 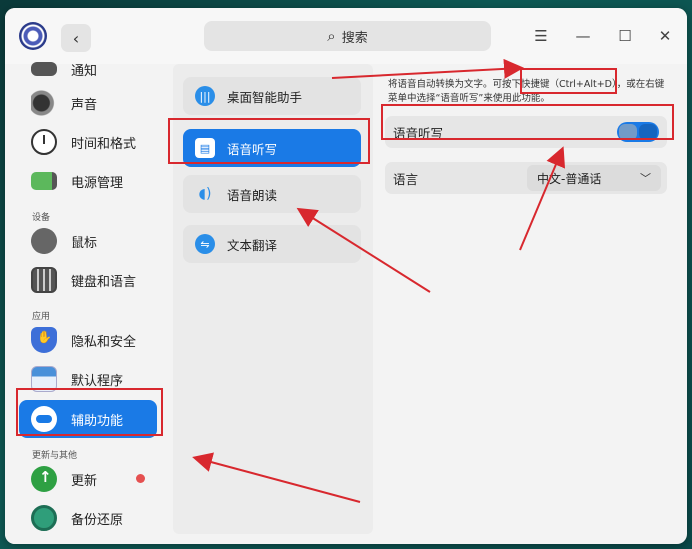 I want to click on submenu-item-translate: ⇋ 文本翻译, so click(x=272, y=244).